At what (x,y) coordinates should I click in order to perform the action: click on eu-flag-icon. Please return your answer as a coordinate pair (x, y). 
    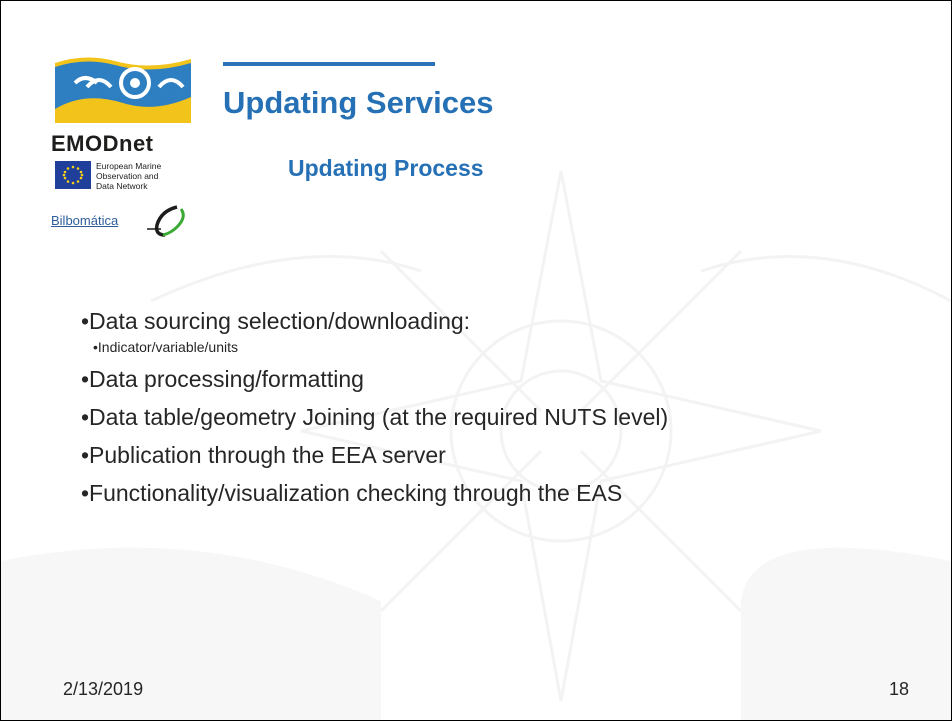
    Looking at the image, I should click on (73, 175).